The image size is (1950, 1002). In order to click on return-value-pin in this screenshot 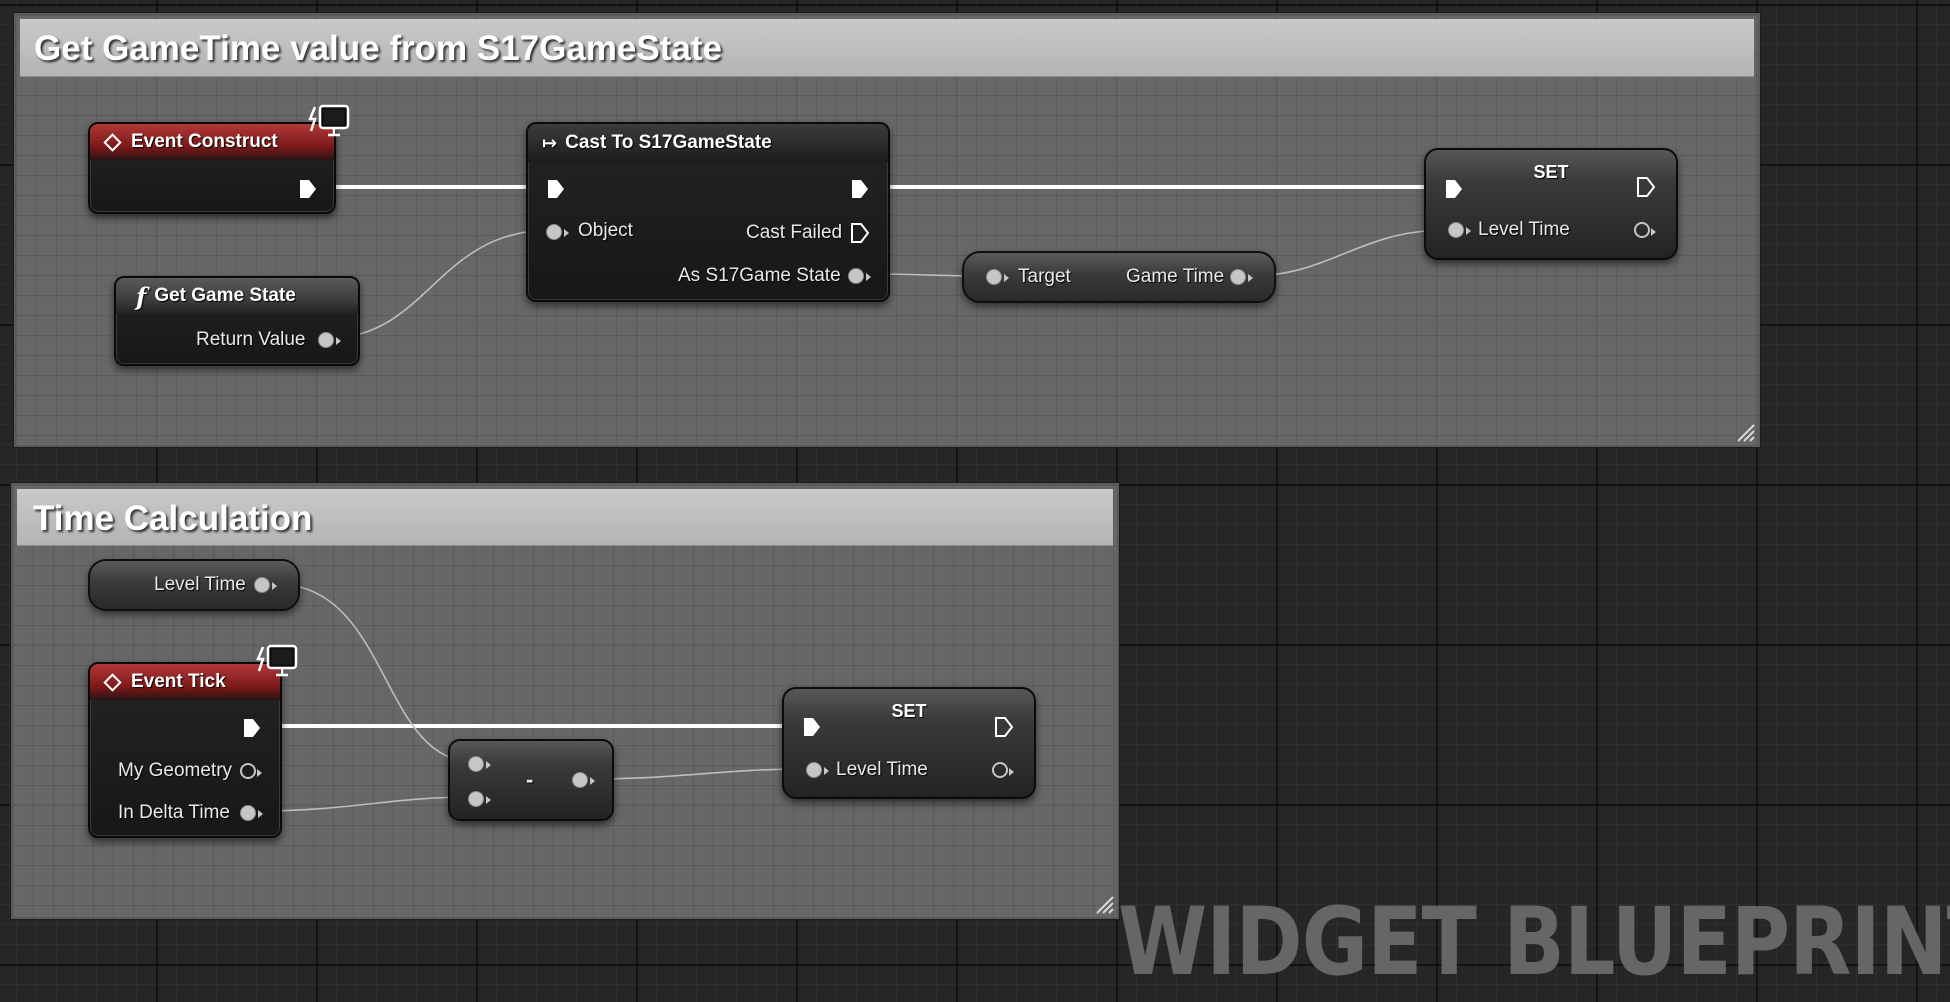, I will do `click(329, 340)`.